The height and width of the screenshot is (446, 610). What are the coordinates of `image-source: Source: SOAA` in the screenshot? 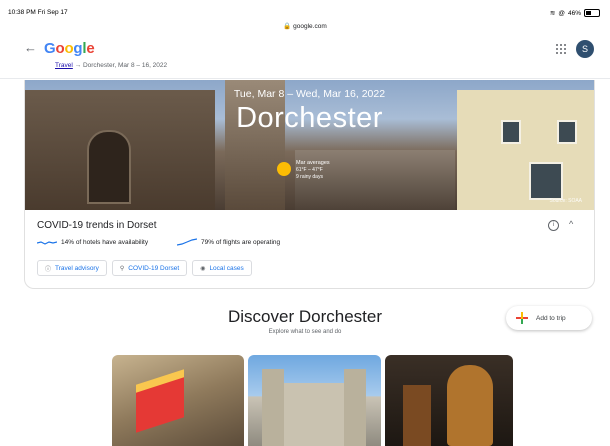 It's located at (565, 201).